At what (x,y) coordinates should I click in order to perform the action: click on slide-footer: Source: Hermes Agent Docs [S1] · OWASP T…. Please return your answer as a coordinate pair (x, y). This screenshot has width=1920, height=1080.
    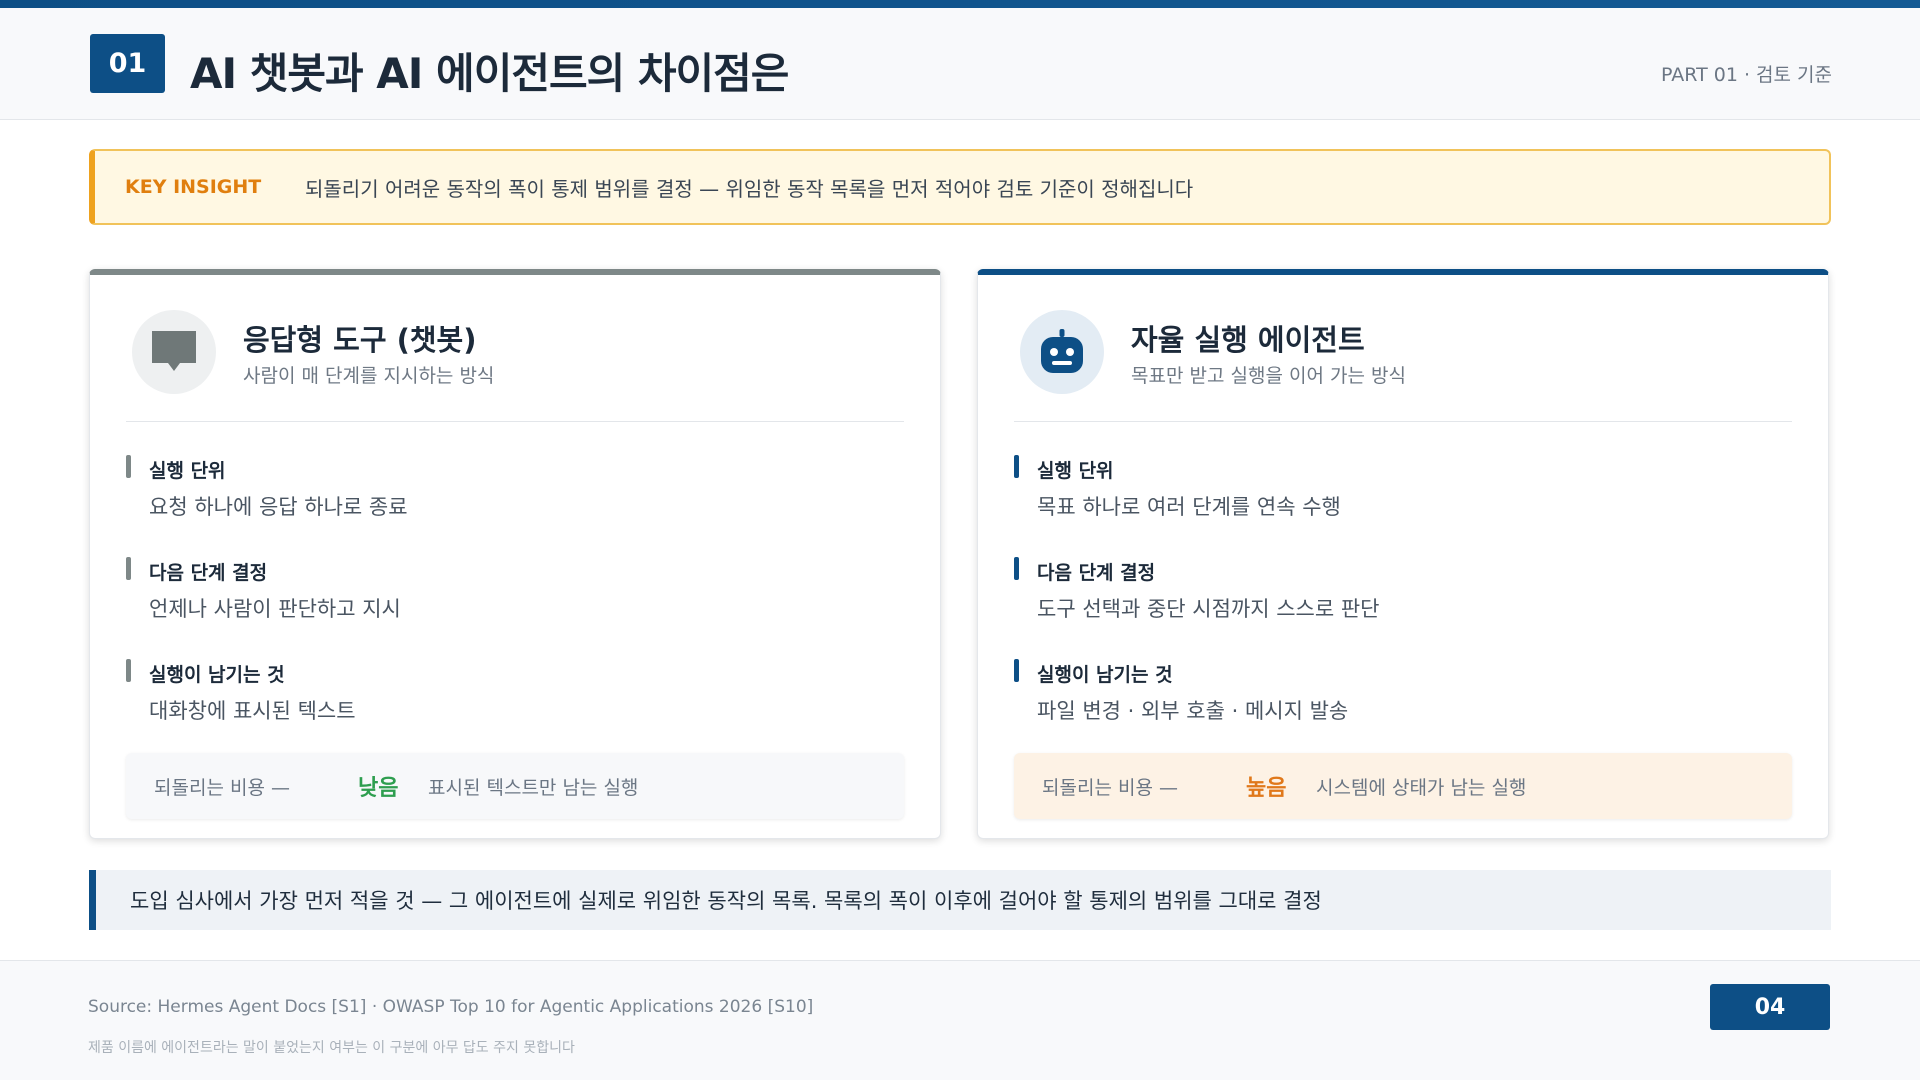
    Looking at the image, I should click on (960, 1020).